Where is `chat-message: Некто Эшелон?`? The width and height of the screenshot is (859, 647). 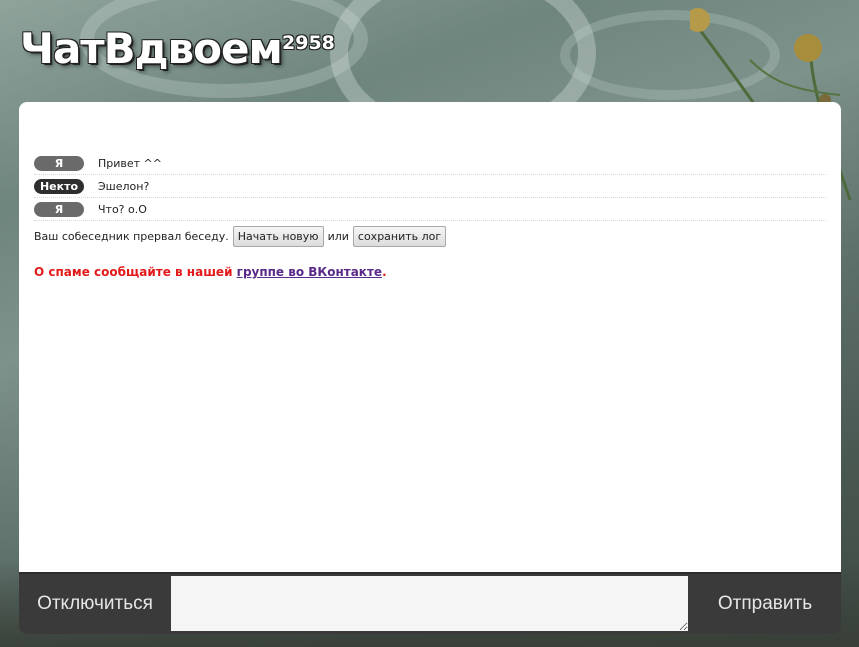 chat-message: Некто Эшелон? is located at coordinates (430, 186).